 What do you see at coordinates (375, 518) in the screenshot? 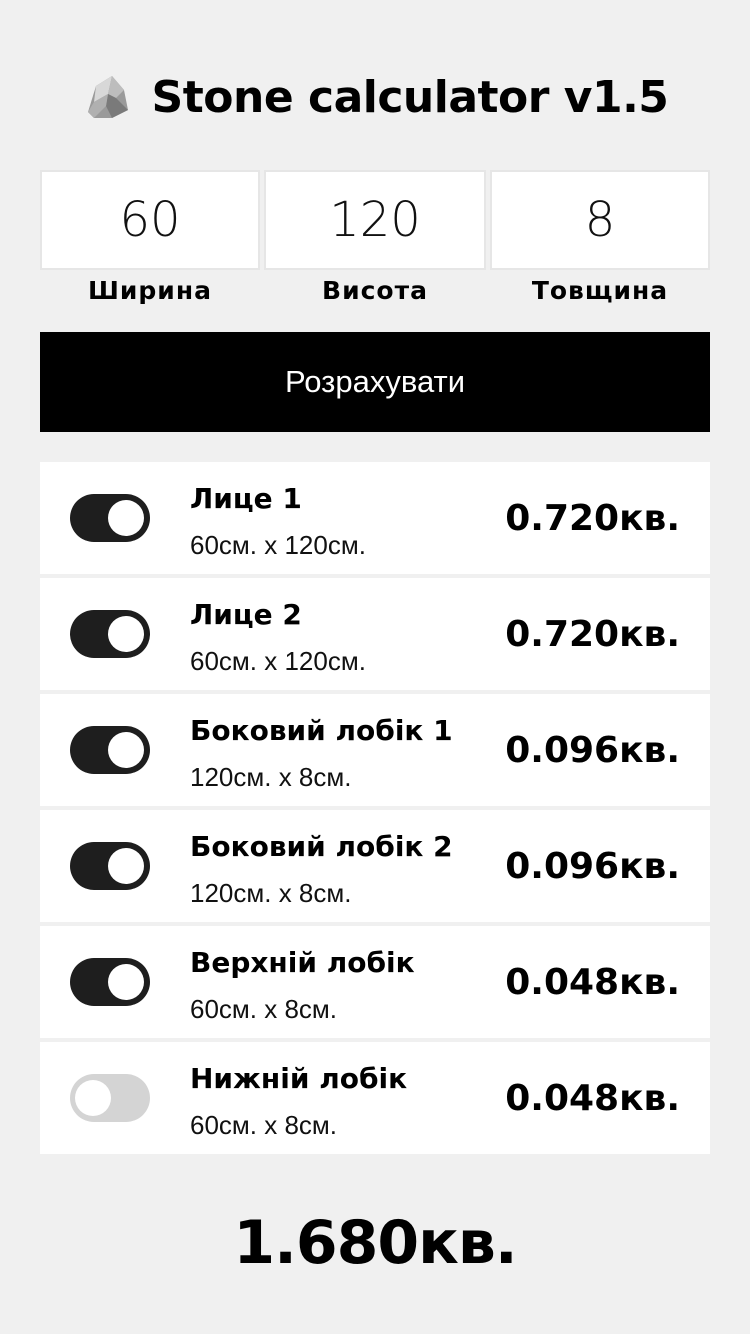
I see `list-item: Лице 1 60см. х 120см. 0.720кв.` at bounding box center [375, 518].